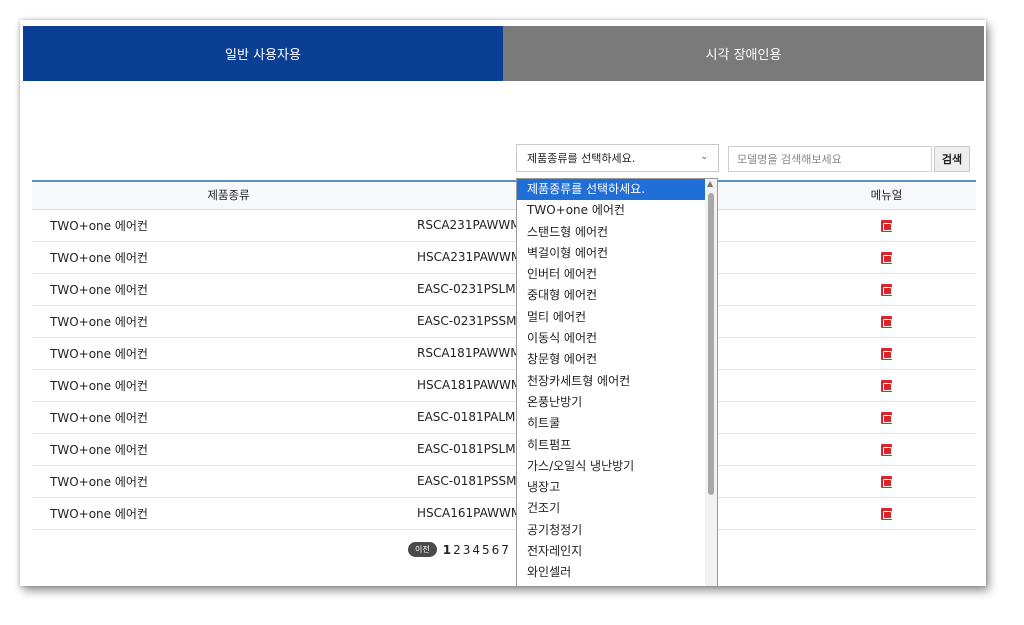 The height and width of the screenshot is (625, 1024). I want to click on user-type-tabs: 일반 사용자용 시각 장애인용, so click(503, 53).